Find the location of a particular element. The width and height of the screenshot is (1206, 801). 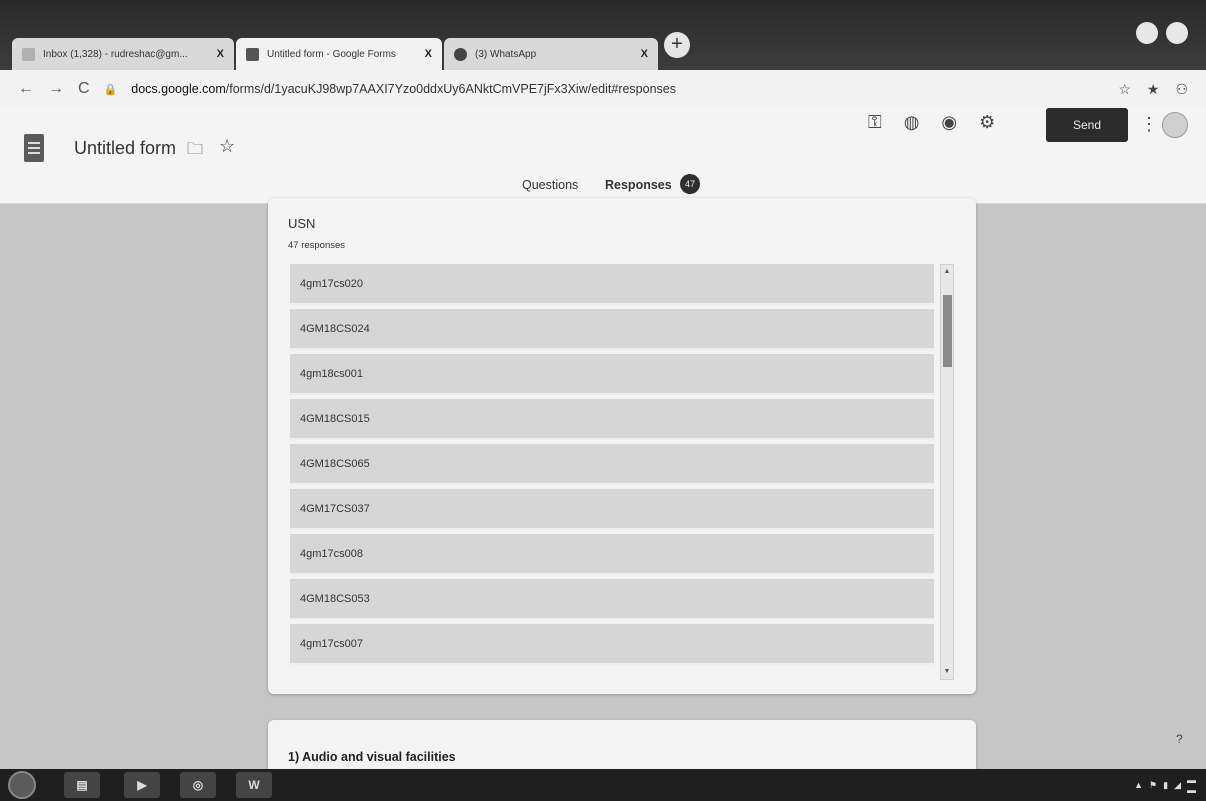

system-tray: ▲ ⚑ ▮ ◢ ▬ ▬ is located at coordinates (1165, 785).